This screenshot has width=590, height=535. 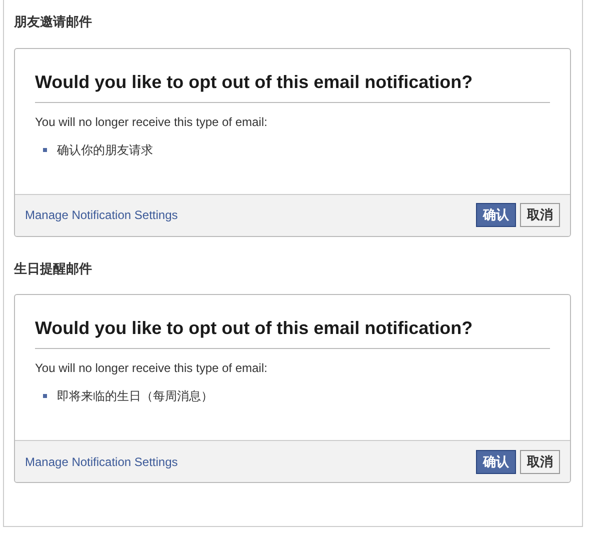 What do you see at coordinates (105, 150) in the screenshot?
I see `list-item: 确认你的朋友请求` at bounding box center [105, 150].